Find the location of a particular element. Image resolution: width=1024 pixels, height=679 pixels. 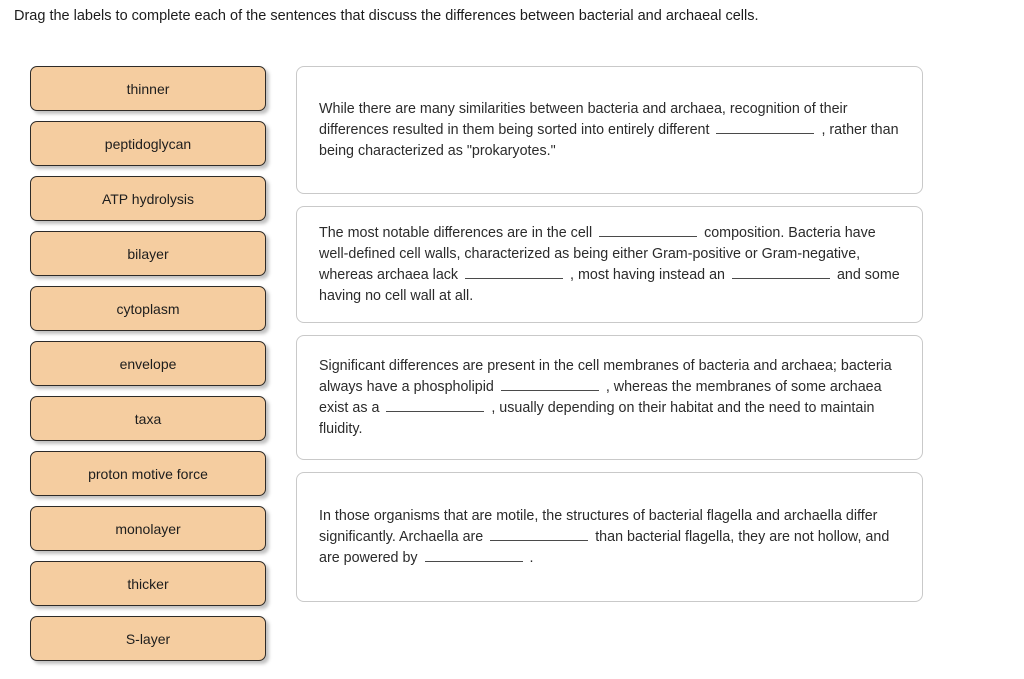

drag-label-text: peptidoglycan is located at coordinates (148, 143).